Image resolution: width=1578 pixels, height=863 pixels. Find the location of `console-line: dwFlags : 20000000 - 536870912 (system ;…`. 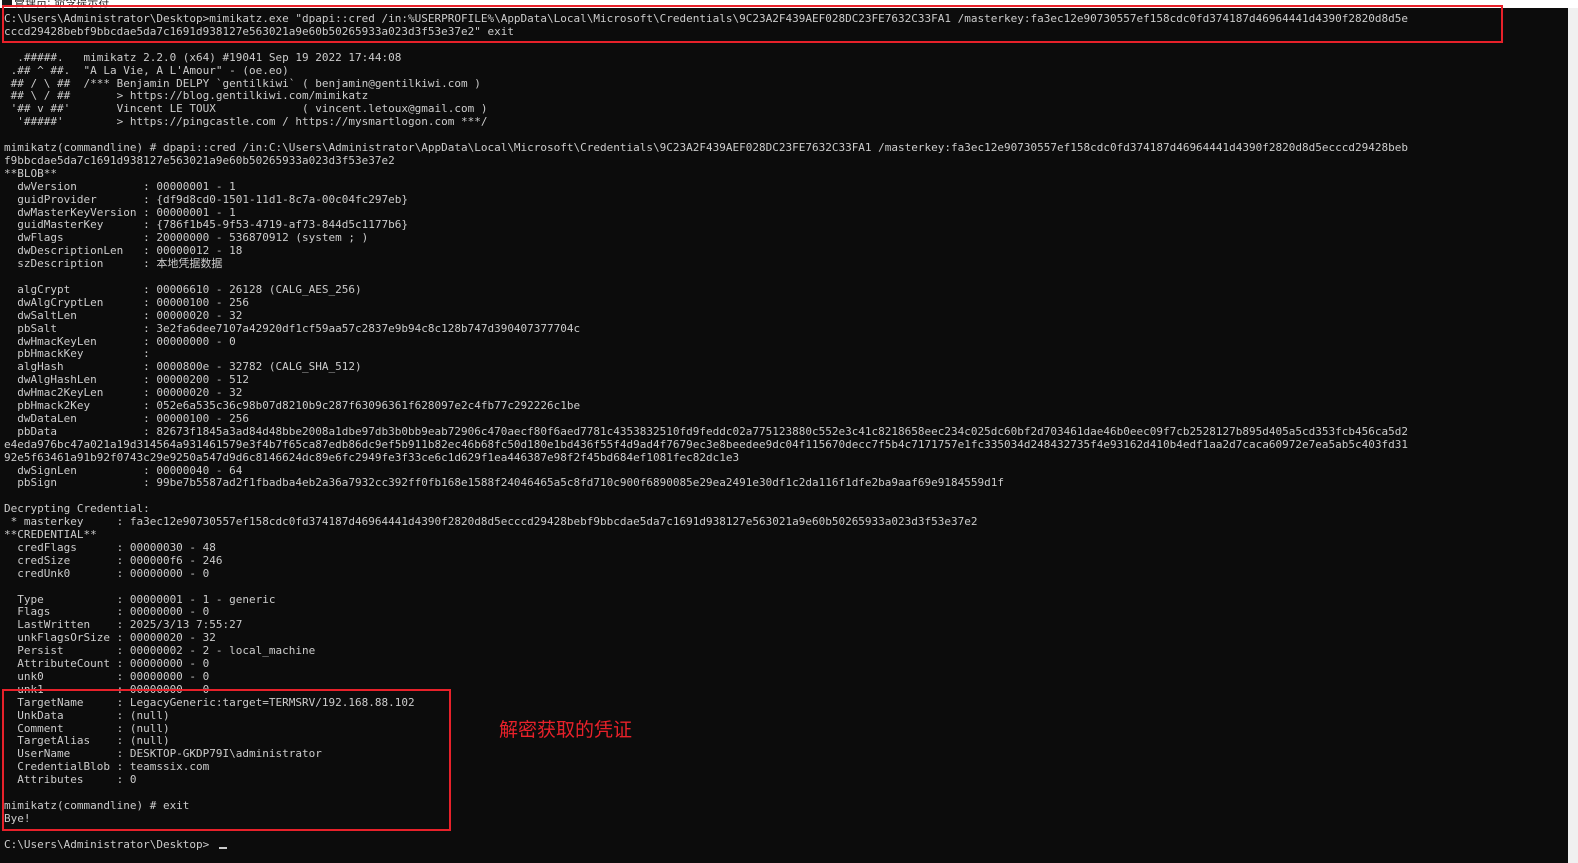

console-line: dwFlags : 20000000 - 536870912 (system ;… is located at coordinates (186, 238).